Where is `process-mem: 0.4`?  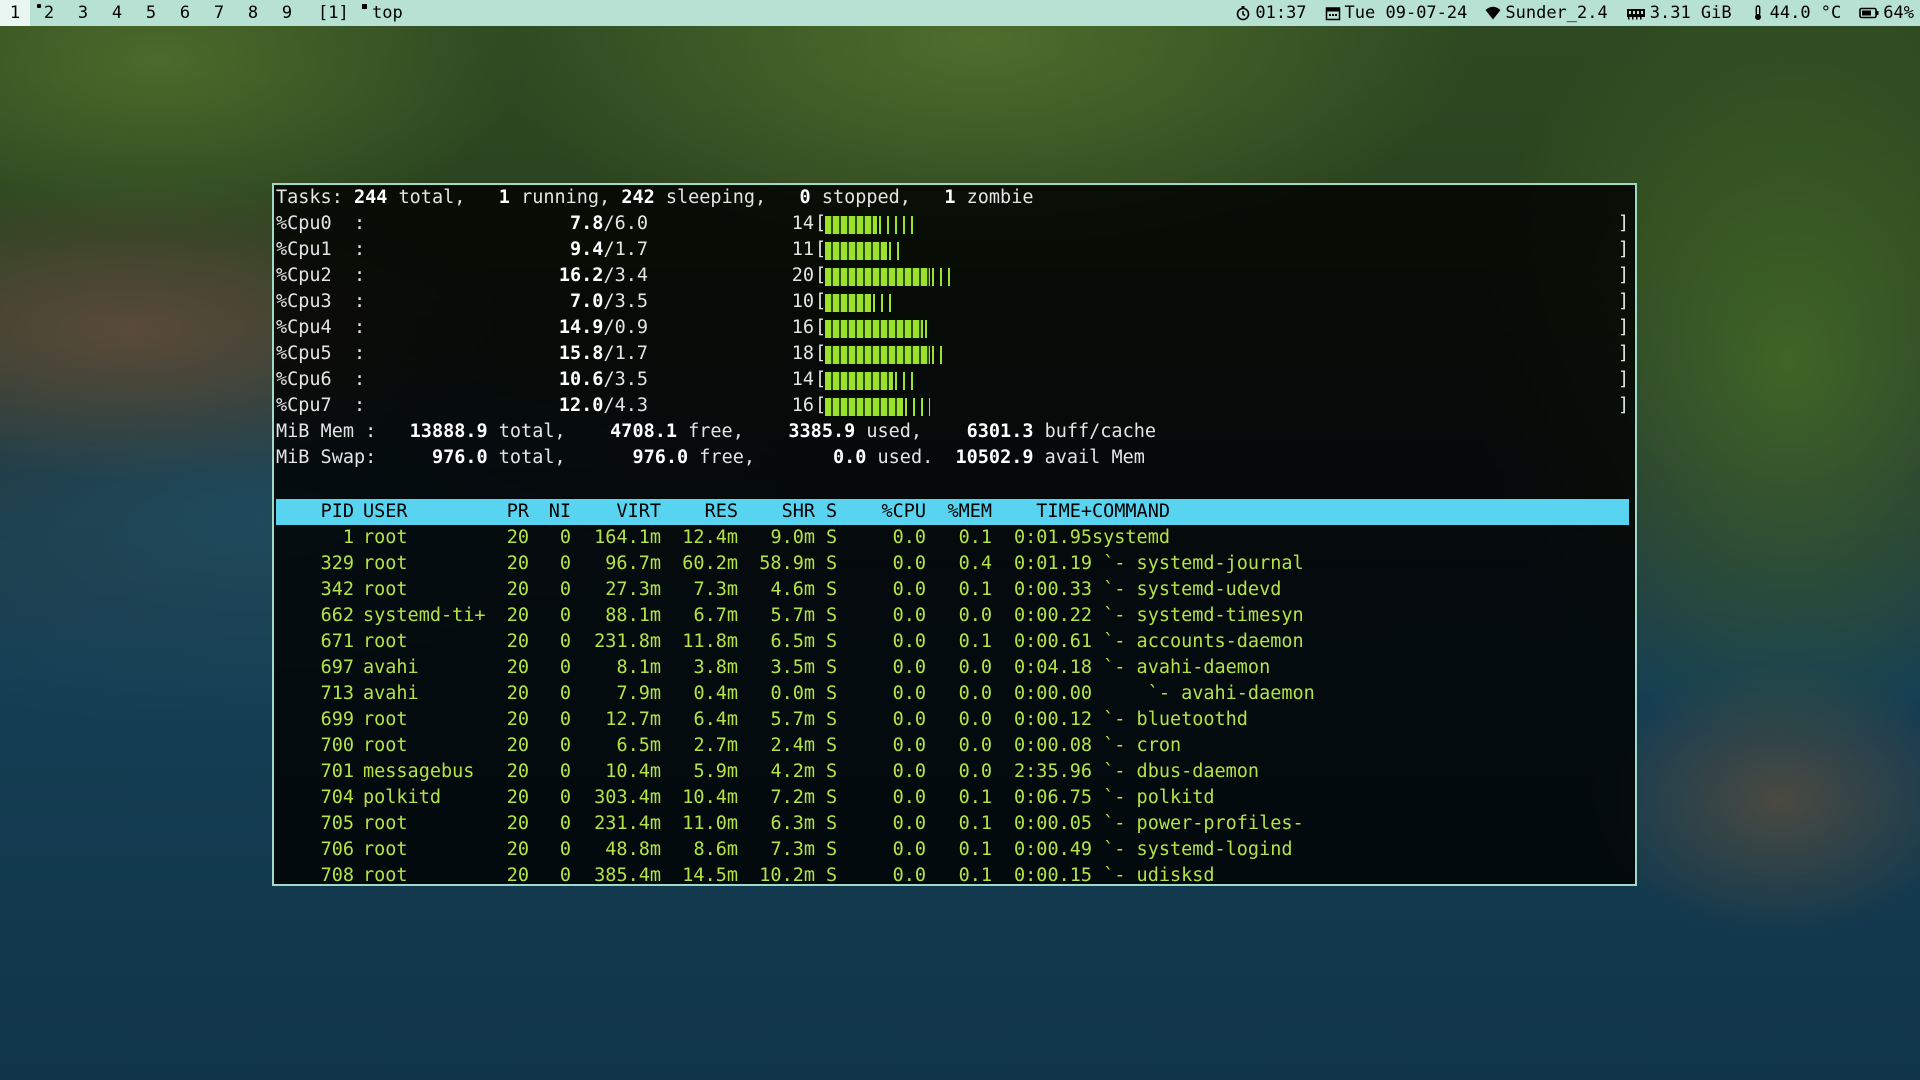 process-mem: 0.4 is located at coordinates (975, 563).